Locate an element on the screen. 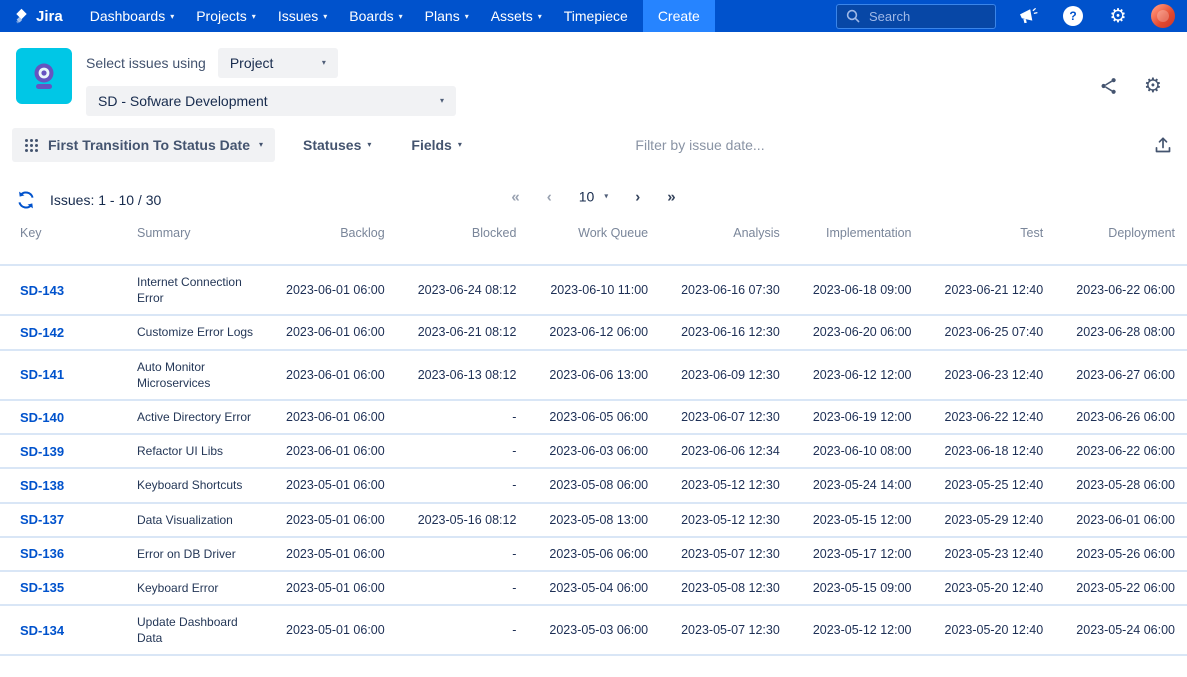  export-icon is located at coordinates (1163, 145).